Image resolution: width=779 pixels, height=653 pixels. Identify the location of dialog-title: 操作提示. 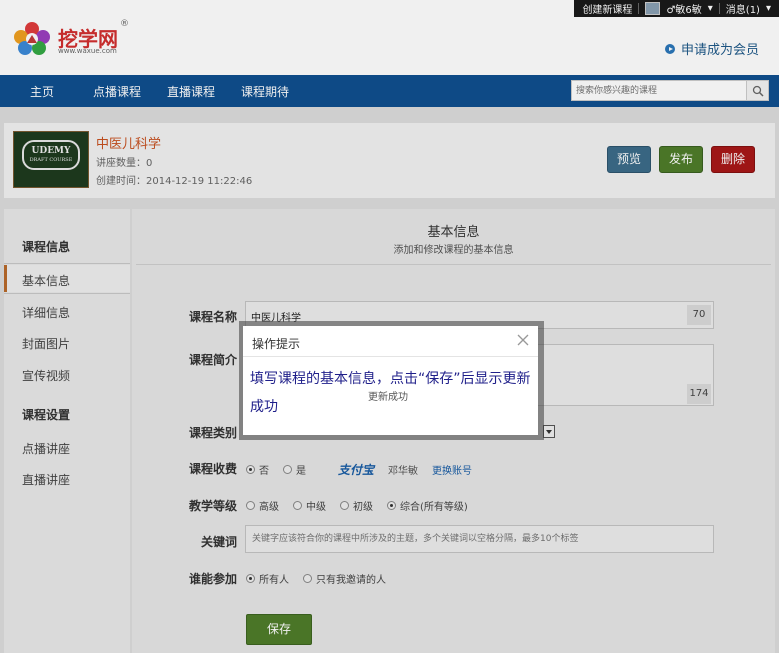
(276, 344).